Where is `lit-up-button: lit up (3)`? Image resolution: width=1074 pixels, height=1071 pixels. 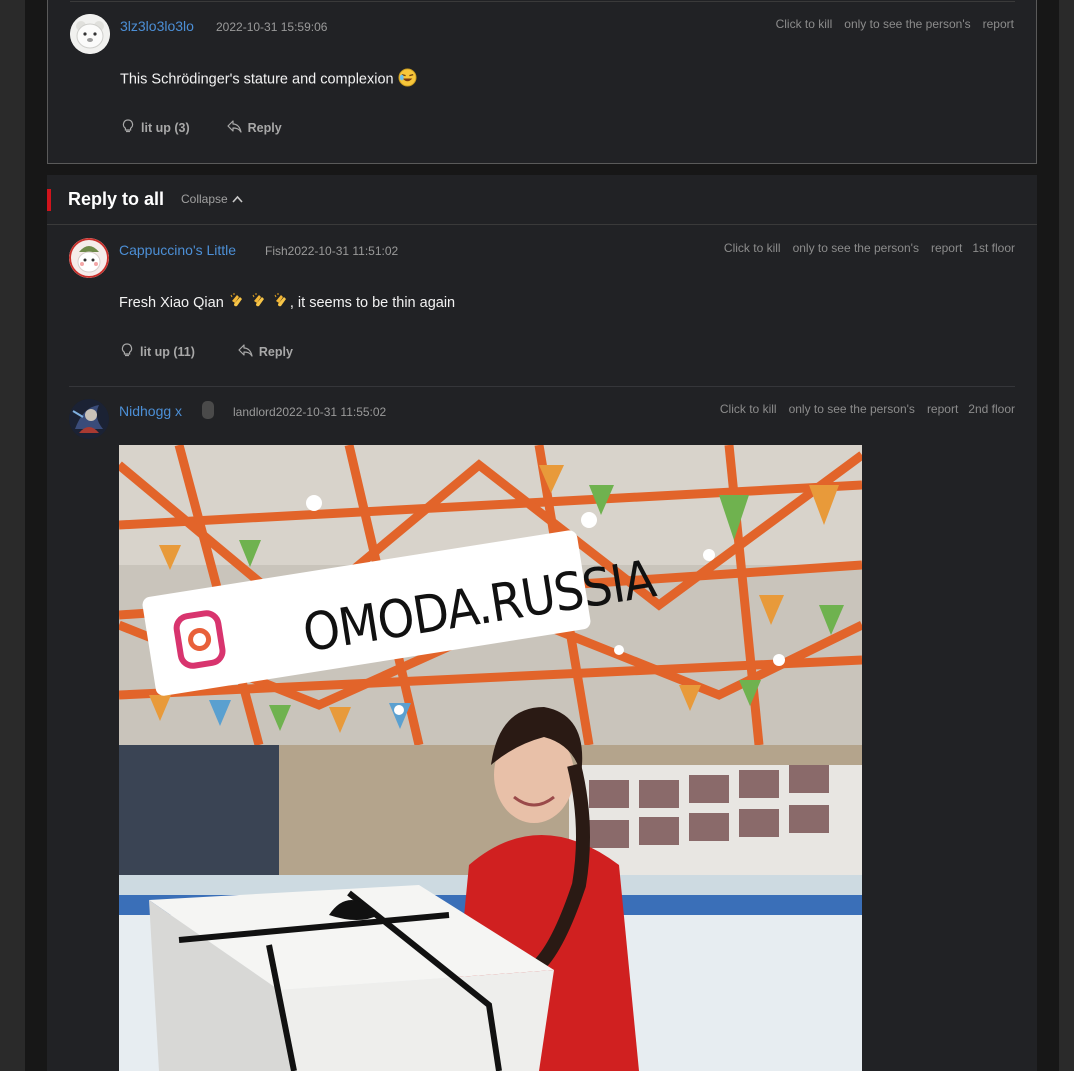
lit-up-button: lit up (3) is located at coordinates (155, 127).